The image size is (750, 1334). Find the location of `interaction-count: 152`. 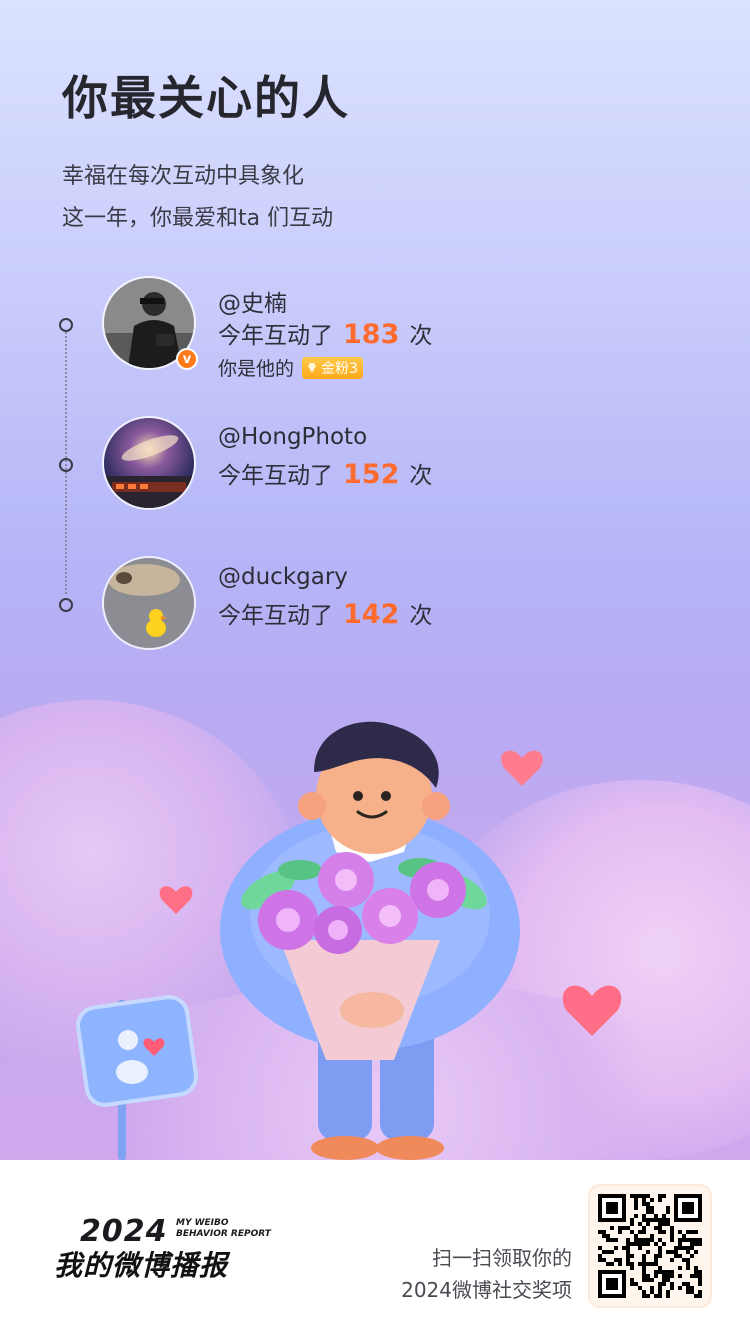

interaction-count: 152 is located at coordinates (371, 474).